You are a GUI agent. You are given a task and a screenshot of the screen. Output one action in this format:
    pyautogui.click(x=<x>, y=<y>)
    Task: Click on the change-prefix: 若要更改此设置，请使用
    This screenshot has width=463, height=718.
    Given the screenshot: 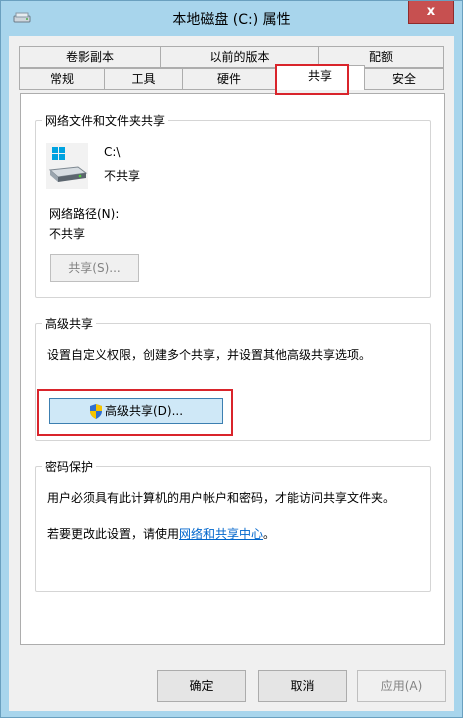 What is the action you would take?
    pyautogui.click(x=113, y=534)
    